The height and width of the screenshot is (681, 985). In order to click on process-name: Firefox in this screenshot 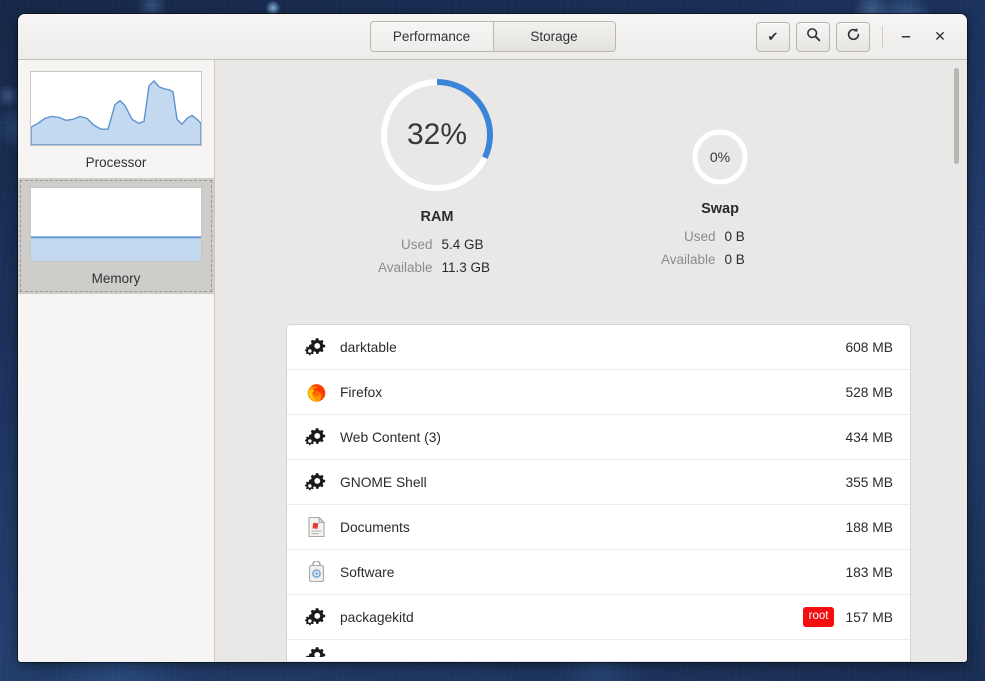, I will do `click(361, 392)`.